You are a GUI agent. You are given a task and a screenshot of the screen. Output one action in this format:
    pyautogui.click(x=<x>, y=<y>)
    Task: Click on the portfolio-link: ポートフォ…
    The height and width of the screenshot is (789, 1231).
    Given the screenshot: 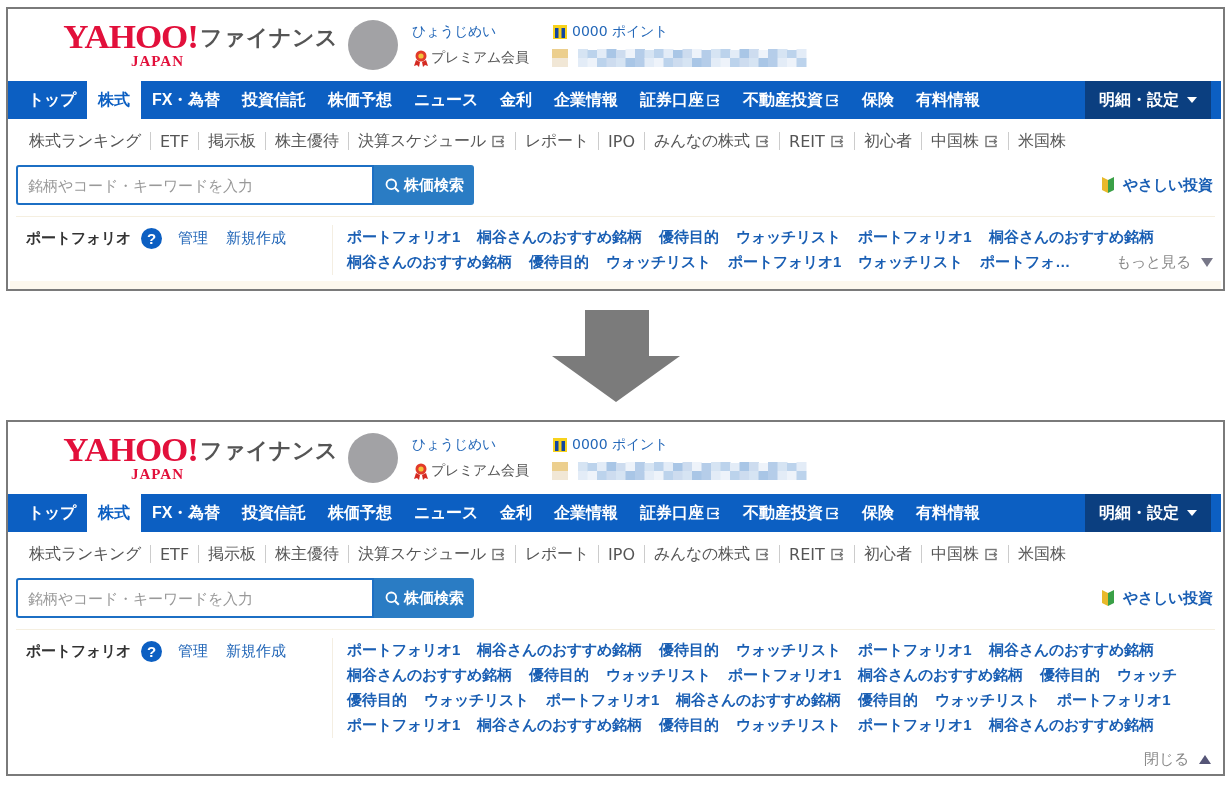 What is the action you would take?
    pyautogui.click(x=1025, y=262)
    